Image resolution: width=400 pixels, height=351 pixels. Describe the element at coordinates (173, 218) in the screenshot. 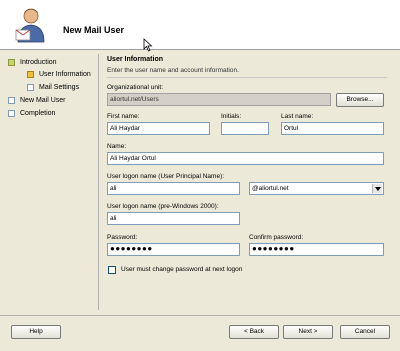

I see `pre2000-input: ali` at that location.